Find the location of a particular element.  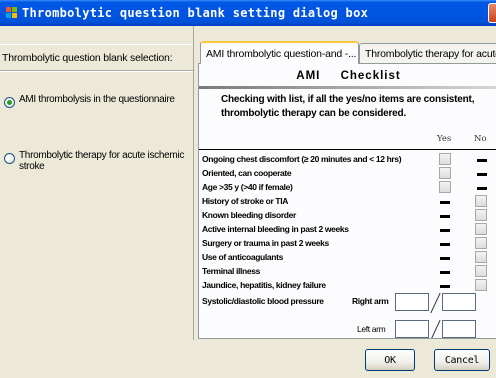

title-underline is located at coordinates (347, 87).